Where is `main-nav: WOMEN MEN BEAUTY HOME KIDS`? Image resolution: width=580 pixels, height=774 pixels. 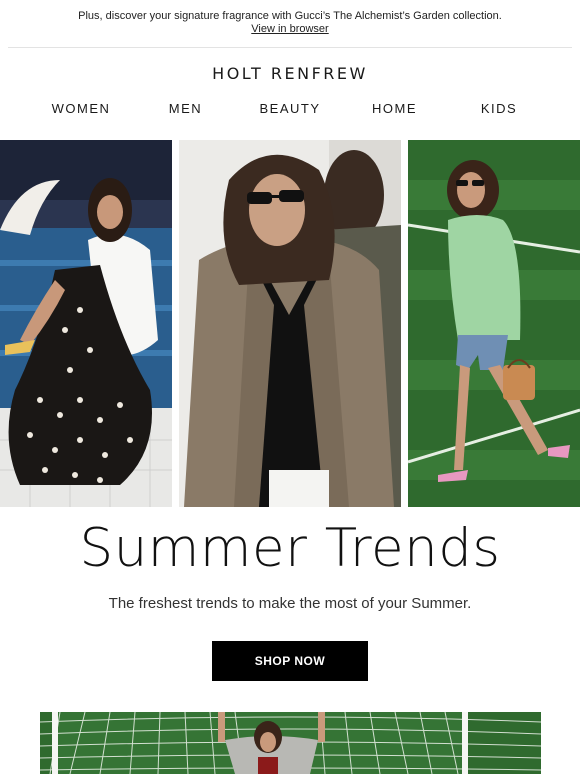 main-nav: WOMEN MEN BEAUTY HOME KIDS is located at coordinates (290, 108).